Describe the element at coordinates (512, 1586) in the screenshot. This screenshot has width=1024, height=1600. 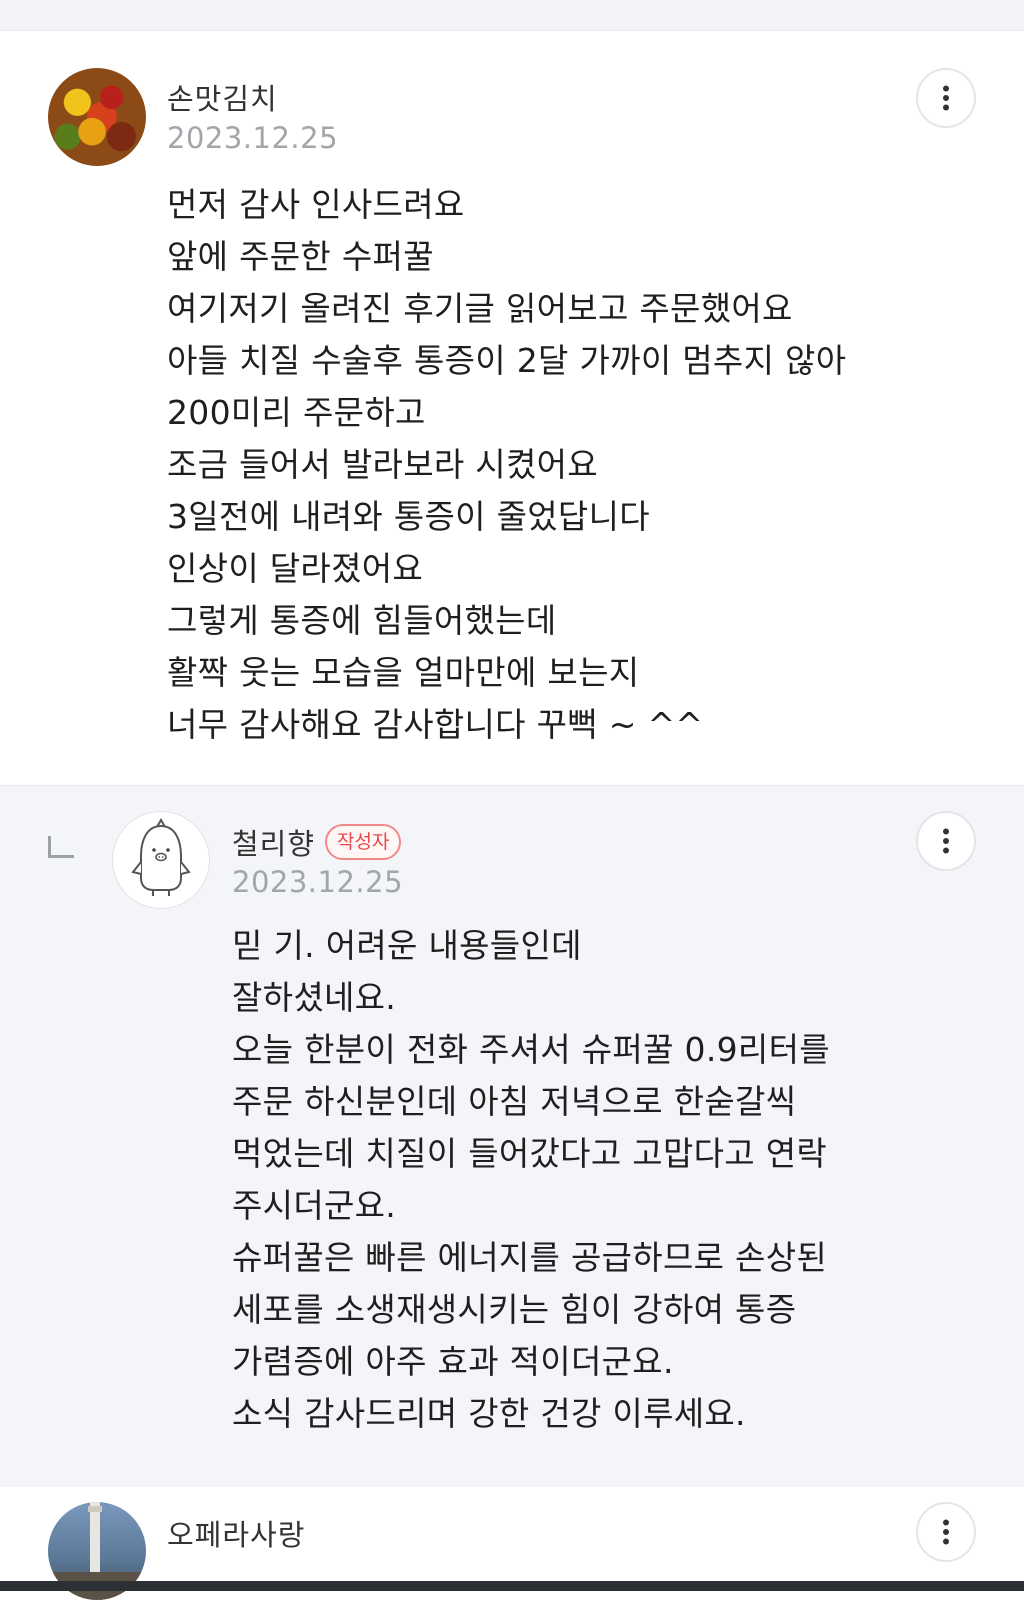
I see `bottom-edge-bar` at that location.